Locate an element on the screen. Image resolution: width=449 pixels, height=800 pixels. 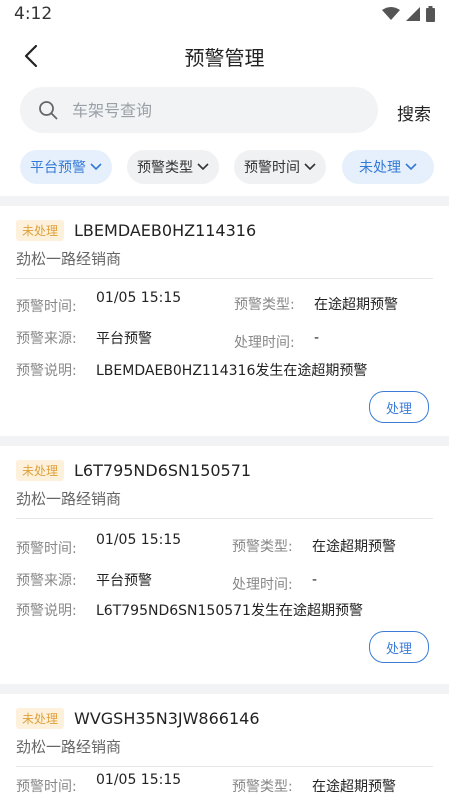
card-header: 未处理 WVGSH35N3JW866146 is located at coordinates (138, 718).